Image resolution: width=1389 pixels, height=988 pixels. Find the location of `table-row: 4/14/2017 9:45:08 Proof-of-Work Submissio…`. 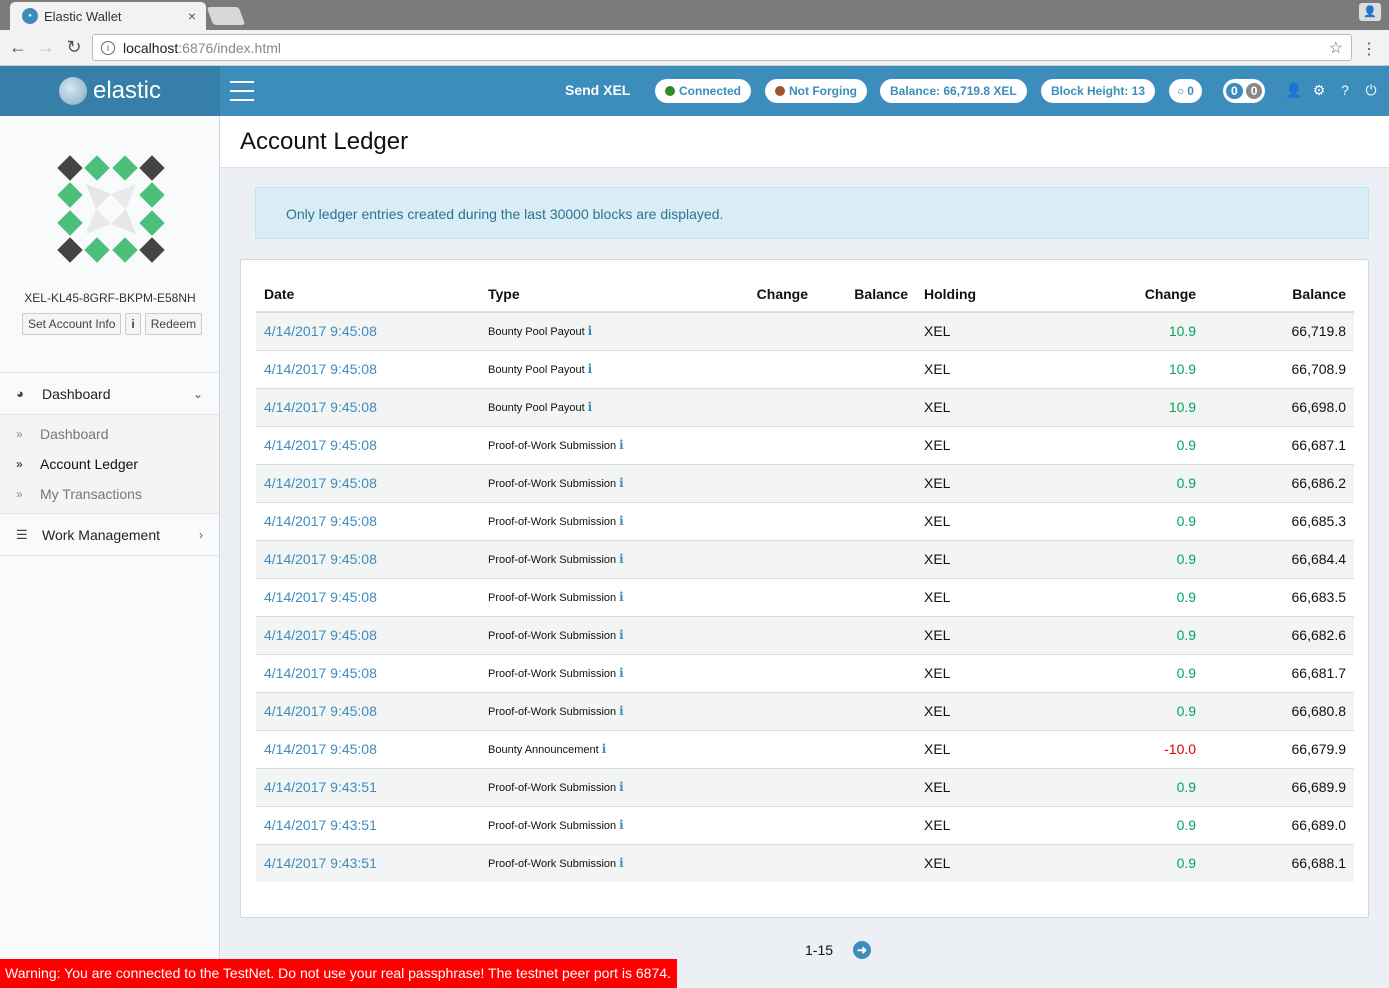

table-row: 4/14/2017 9:45:08 Proof-of-Work Submissio… is located at coordinates (805, 634).